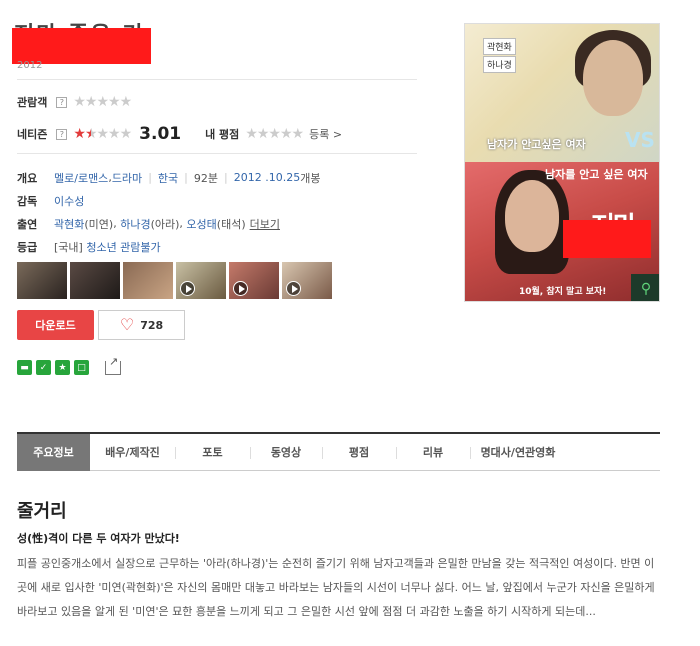 Image resolution: width=700 pixels, height=646 pixels. I want to click on star-icon: ★, so click(62, 367).